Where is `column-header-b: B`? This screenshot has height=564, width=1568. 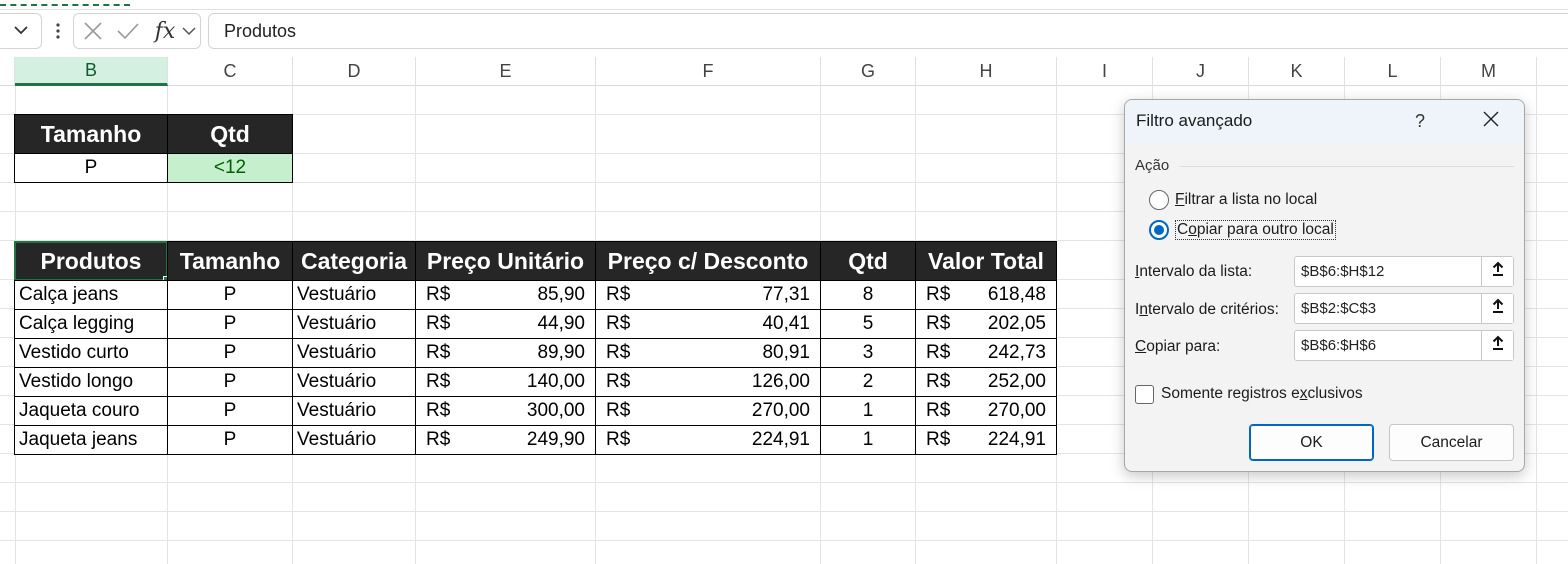 column-header-b: B is located at coordinates (91, 71).